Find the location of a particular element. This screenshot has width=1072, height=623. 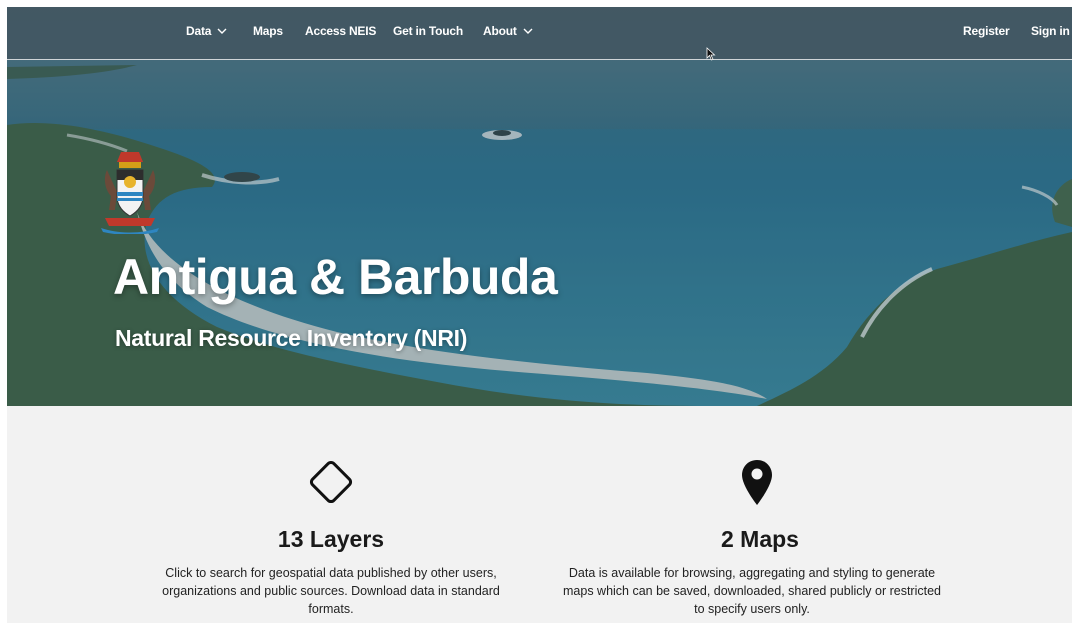

coat-of-arms-icon is located at coordinates (130, 193).